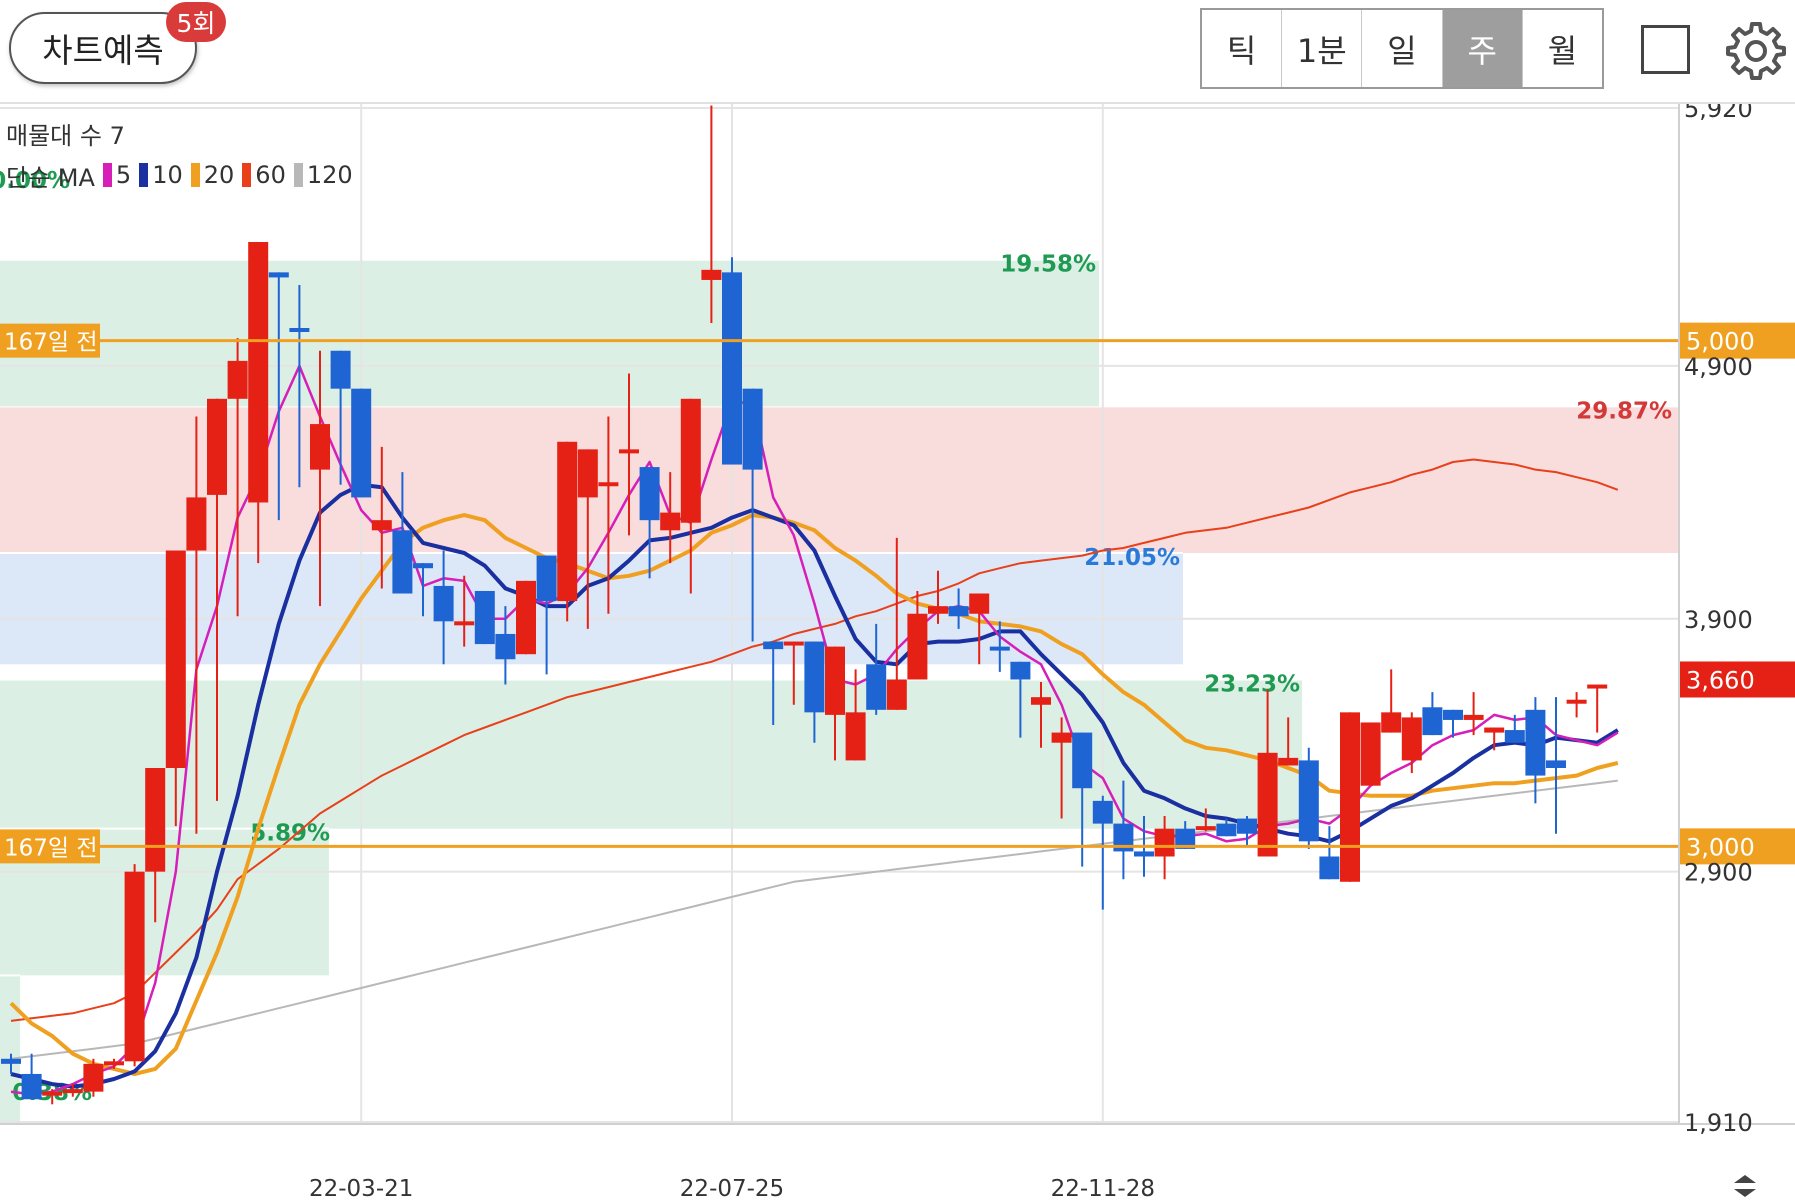 Image resolution: width=1795 pixels, height=1200 pixels. Describe the element at coordinates (1720, 342) in the screenshot. I see `reference-price-label: 5,000` at that location.